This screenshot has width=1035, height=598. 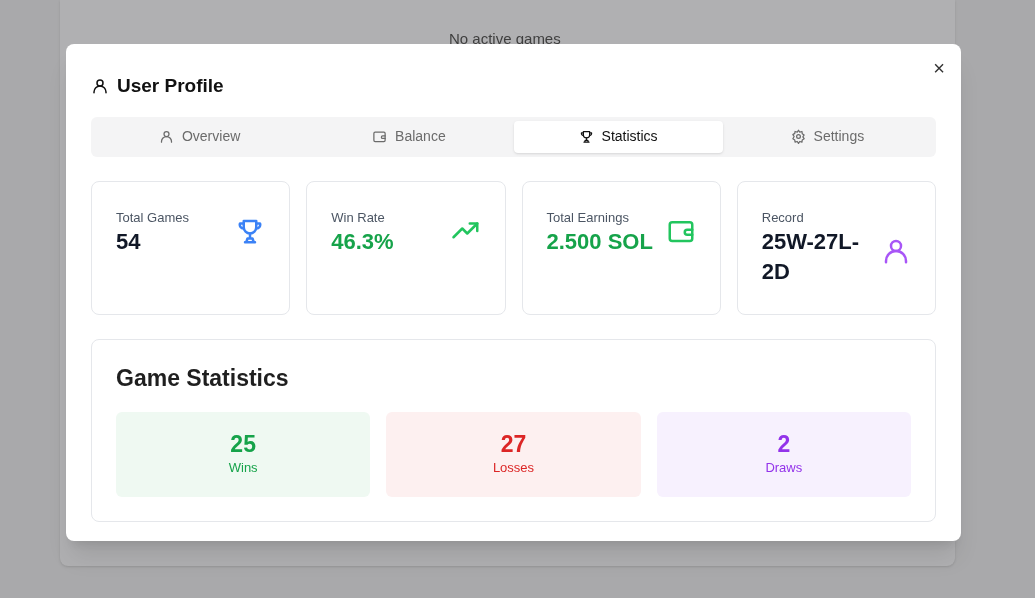 What do you see at coordinates (380, 136) in the screenshot?
I see `wallet-icon` at bounding box center [380, 136].